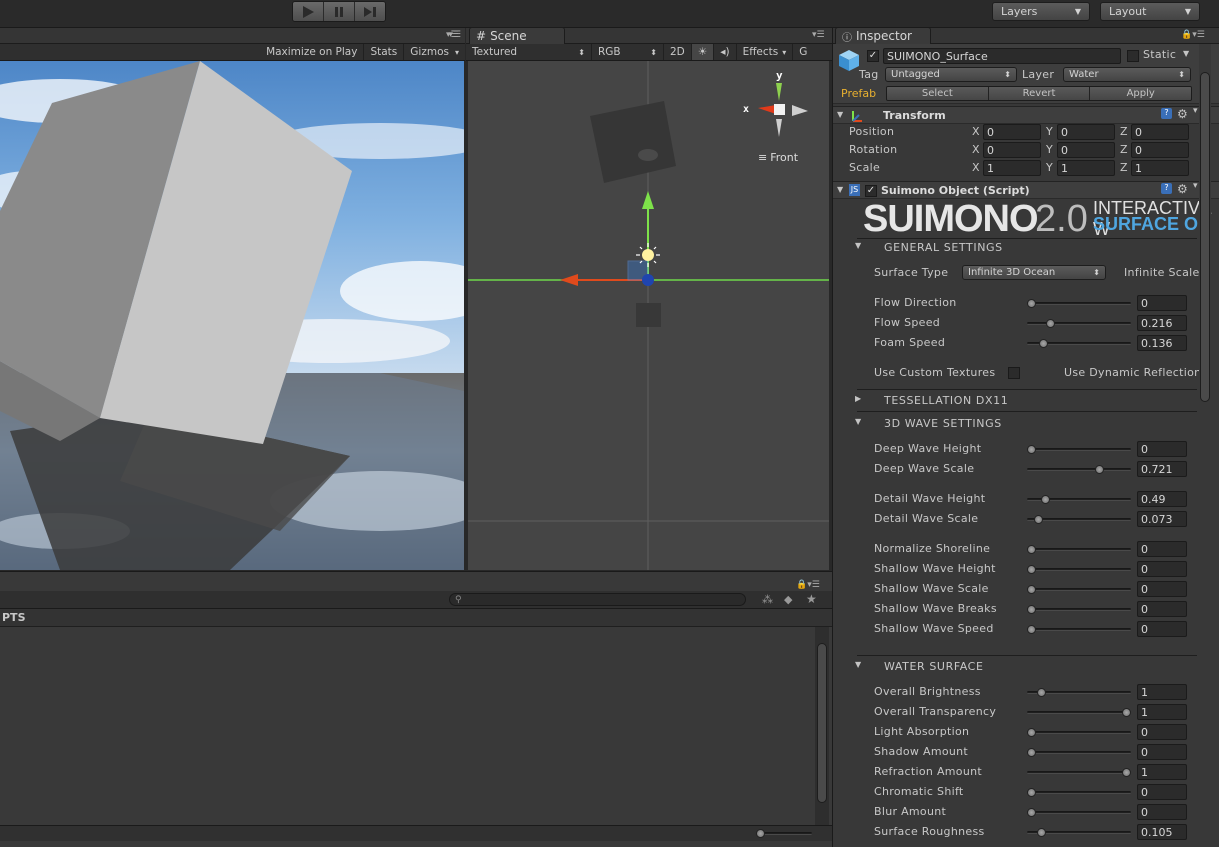 The height and width of the screenshot is (847, 1219). Describe the element at coordinates (822, 723) in the screenshot. I see `scrollbar-thumb` at that location.